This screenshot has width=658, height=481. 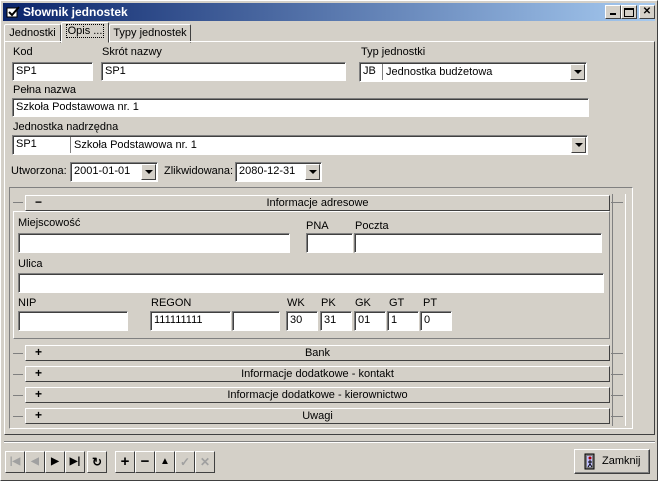 I want to click on section-header-uwagi: + Uwagi, so click(x=317, y=416).